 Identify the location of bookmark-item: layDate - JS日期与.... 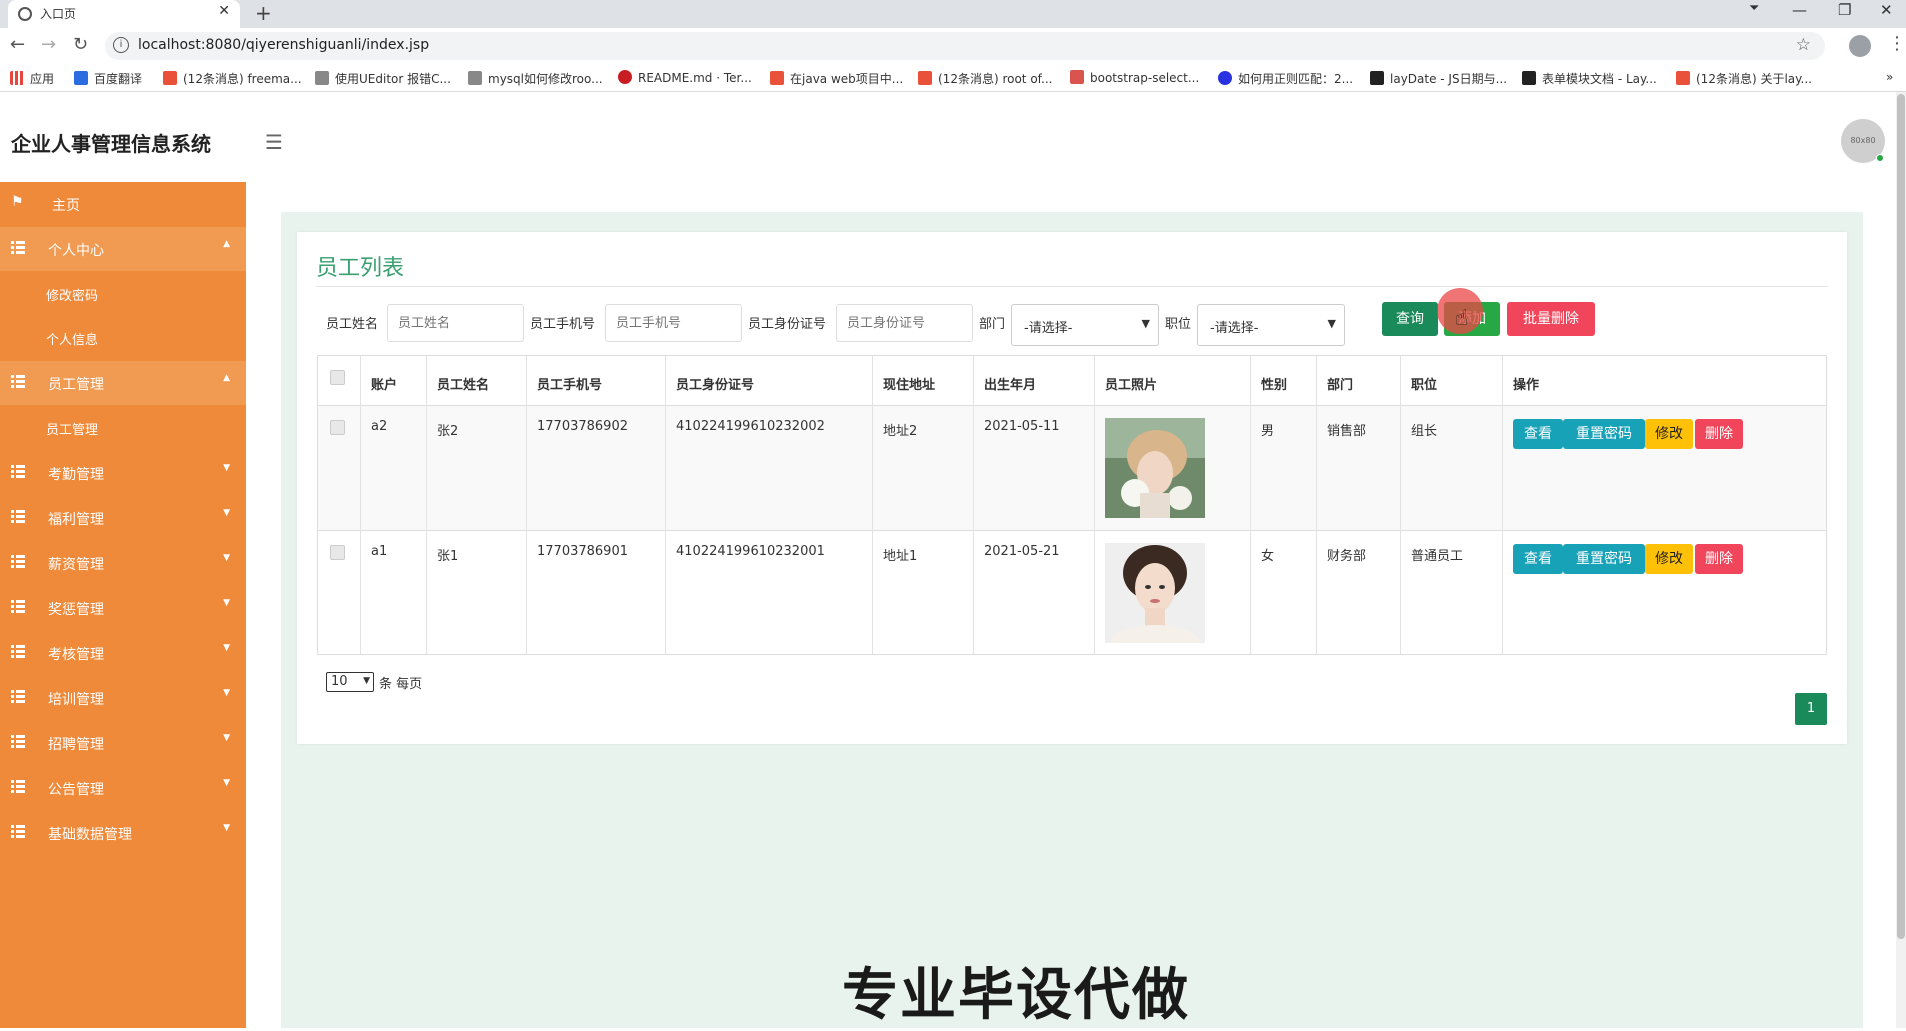
(1438, 78).